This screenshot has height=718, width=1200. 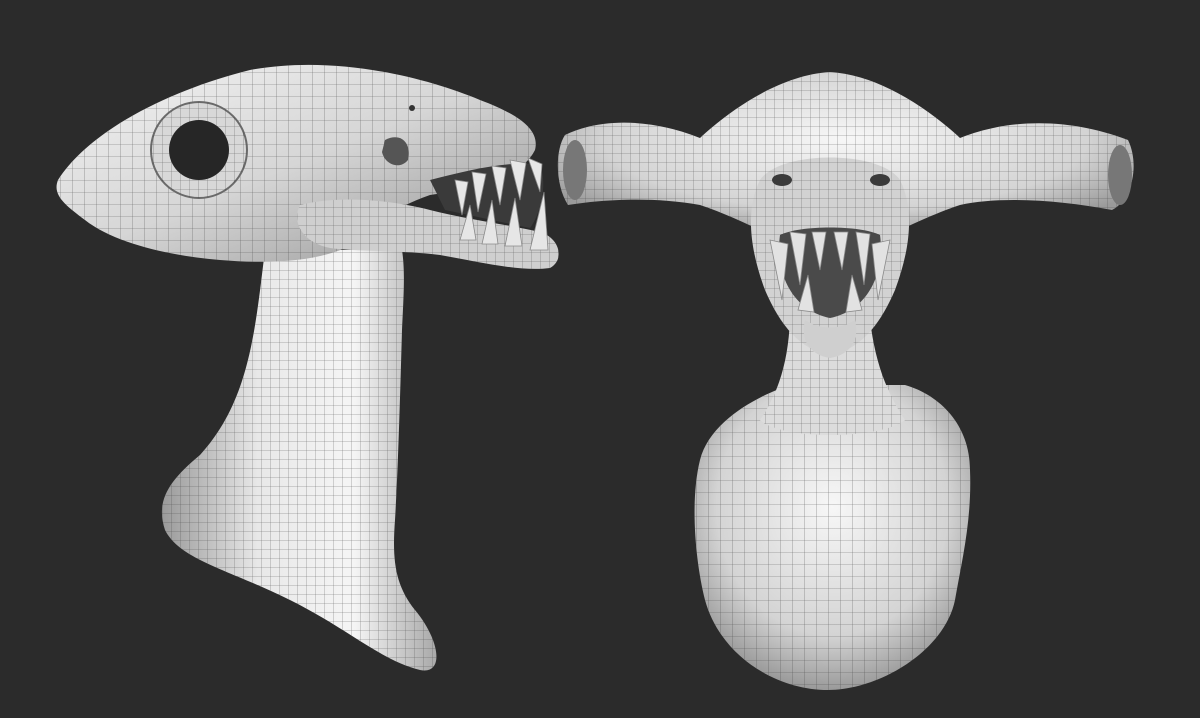 I want to click on front-horn-tip-right, so click(x=1120, y=175).